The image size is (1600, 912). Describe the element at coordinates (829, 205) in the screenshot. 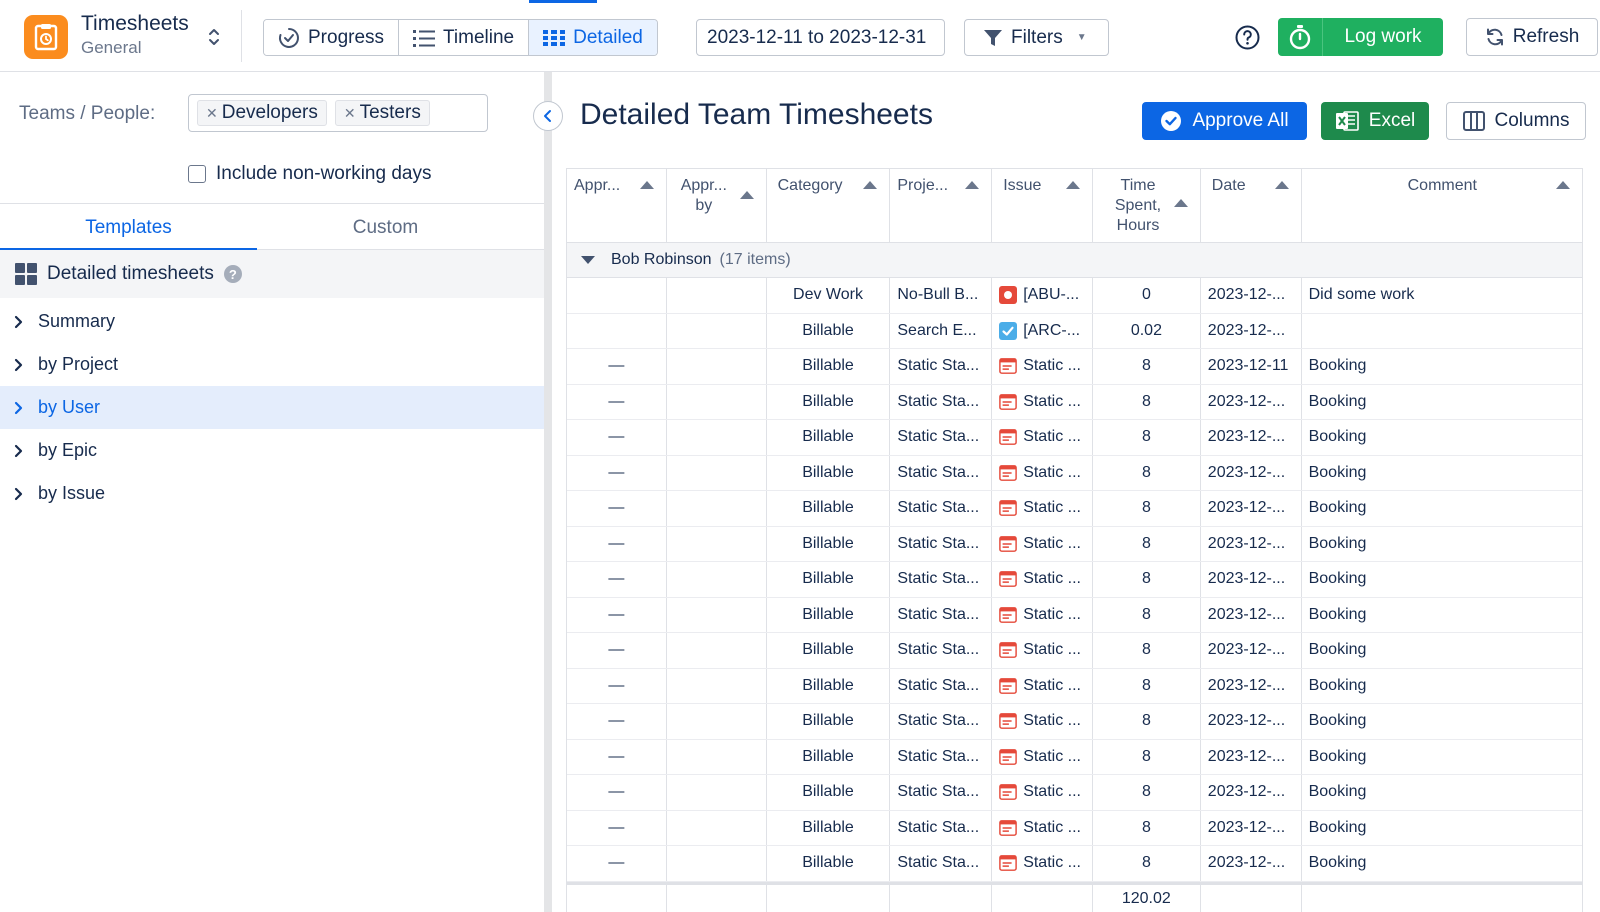

I see `column-header-category: Category` at that location.